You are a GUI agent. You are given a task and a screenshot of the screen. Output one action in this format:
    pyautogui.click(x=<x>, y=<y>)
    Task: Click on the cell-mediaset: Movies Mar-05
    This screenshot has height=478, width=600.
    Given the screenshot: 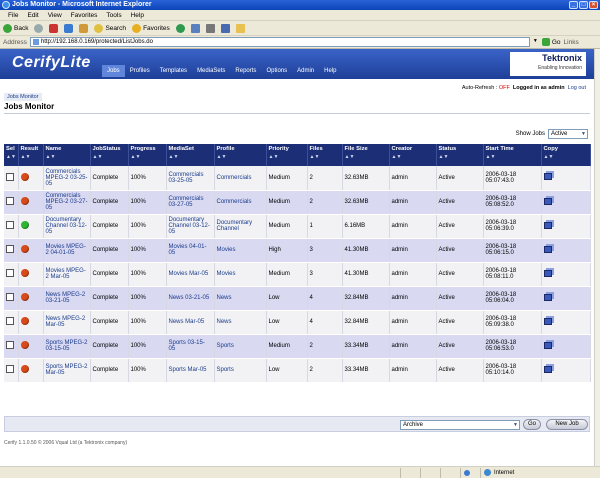 What is the action you would take?
    pyautogui.click(x=190, y=274)
    